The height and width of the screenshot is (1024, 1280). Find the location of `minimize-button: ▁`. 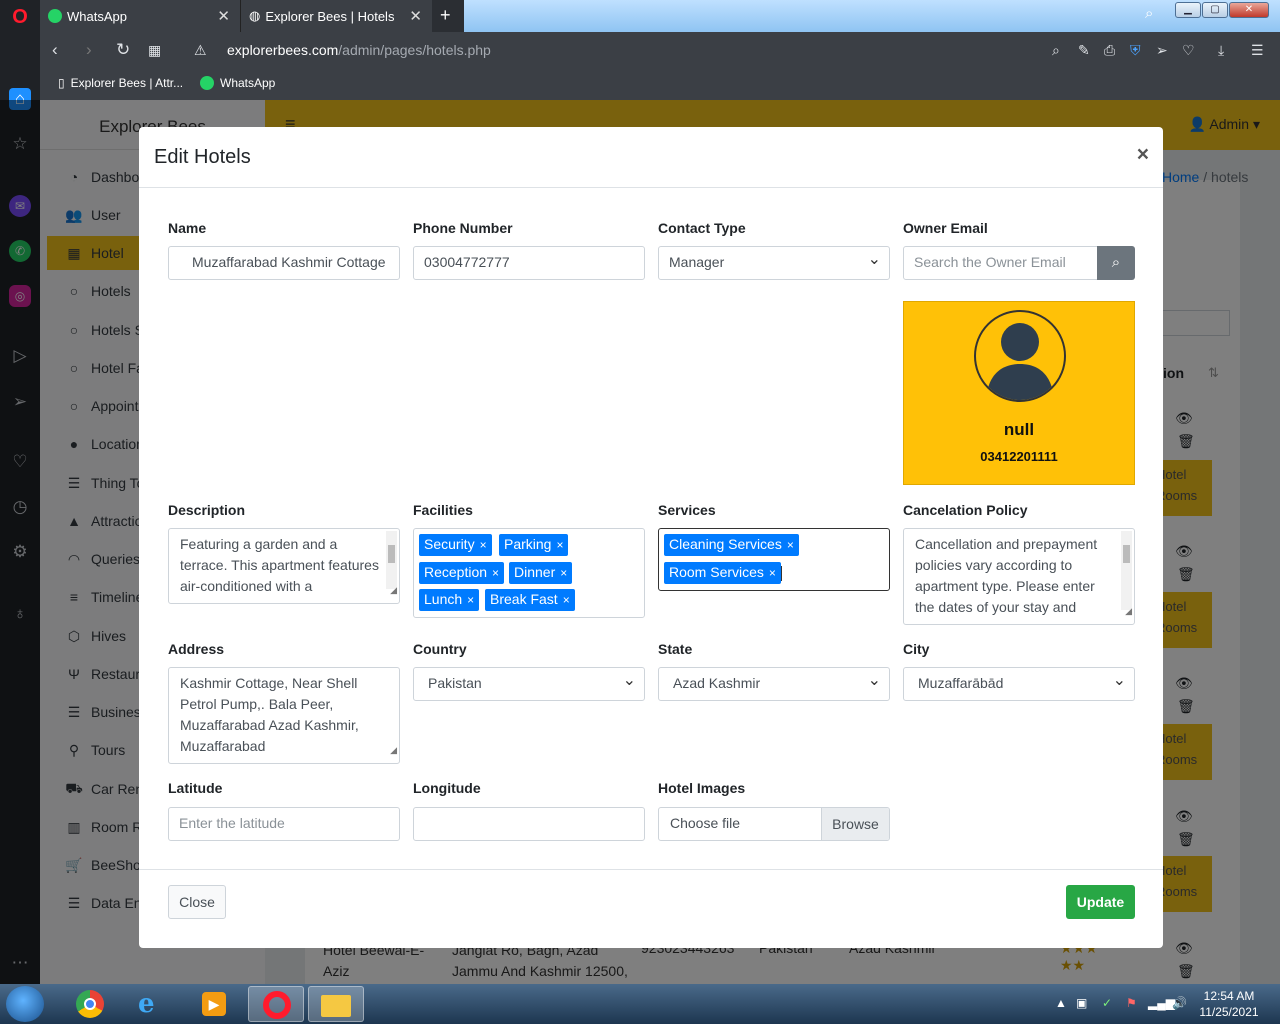

minimize-button: ▁ is located at coordinates (1188, 10).